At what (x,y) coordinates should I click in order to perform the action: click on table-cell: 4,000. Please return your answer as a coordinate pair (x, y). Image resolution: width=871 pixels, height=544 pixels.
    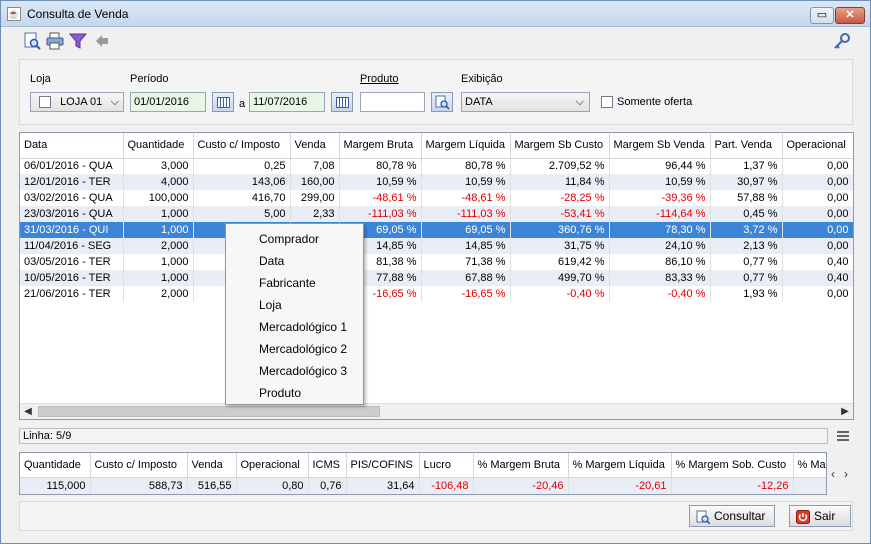
    Looking at the image, I should click on (158, 182).